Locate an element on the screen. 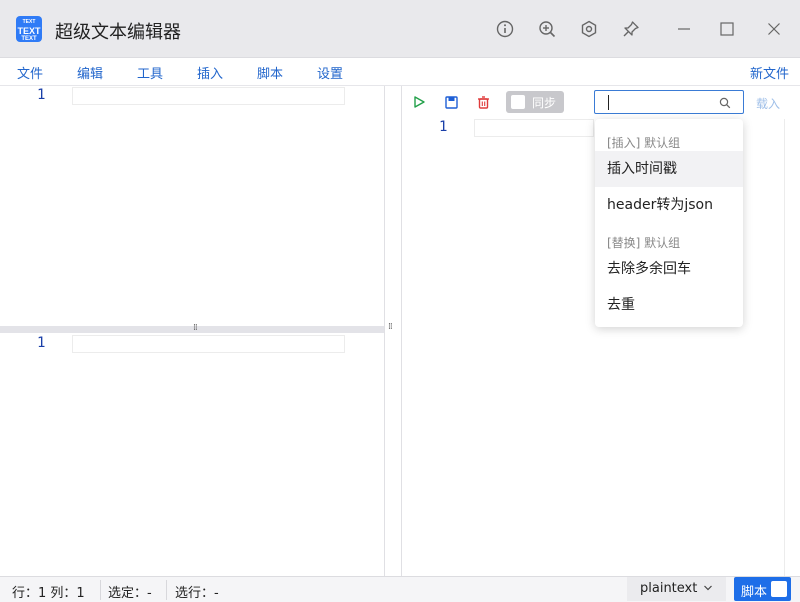 The width and height of the screenshot is (800, 602). selected-lines-info: 选行：- is located at coordinates (197, 593).